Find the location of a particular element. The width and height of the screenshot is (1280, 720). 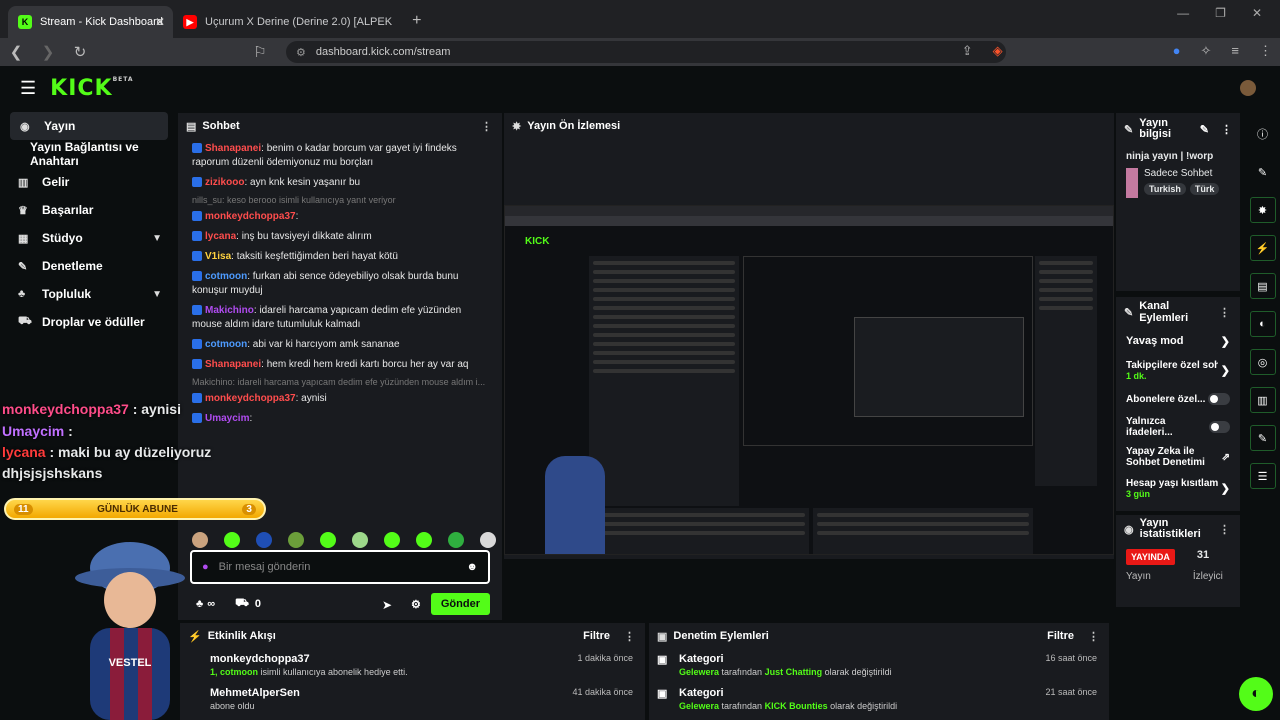

bookmark-icon: ⚐ is located at coordinates (260, 52).